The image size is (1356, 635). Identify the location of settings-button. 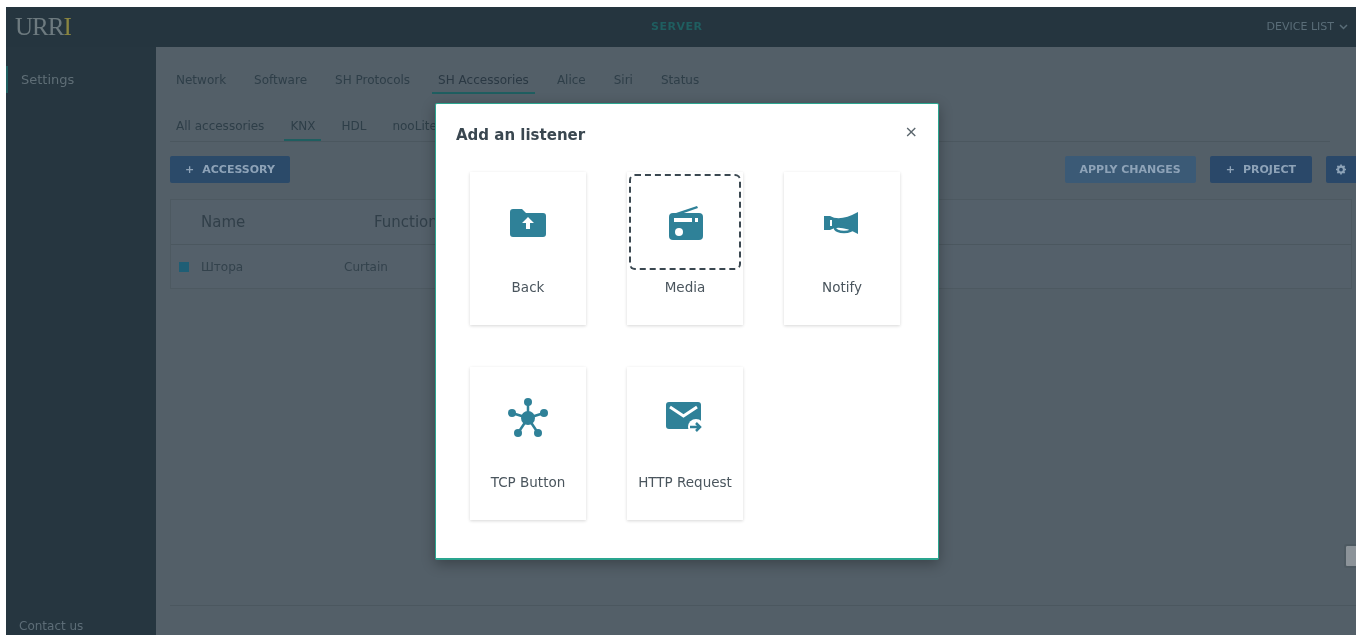
(1341, 169).